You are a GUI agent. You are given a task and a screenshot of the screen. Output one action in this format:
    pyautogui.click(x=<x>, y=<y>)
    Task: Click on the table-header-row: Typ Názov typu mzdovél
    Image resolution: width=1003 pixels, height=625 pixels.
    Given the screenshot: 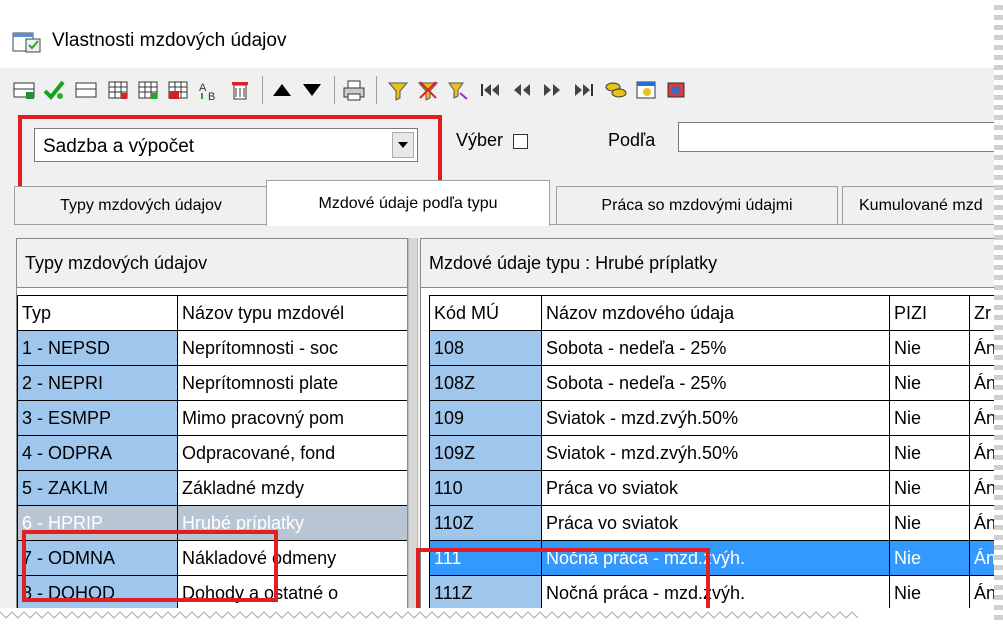 What is the action you would take?
    pyautogui.click(x=212, y=313)
    